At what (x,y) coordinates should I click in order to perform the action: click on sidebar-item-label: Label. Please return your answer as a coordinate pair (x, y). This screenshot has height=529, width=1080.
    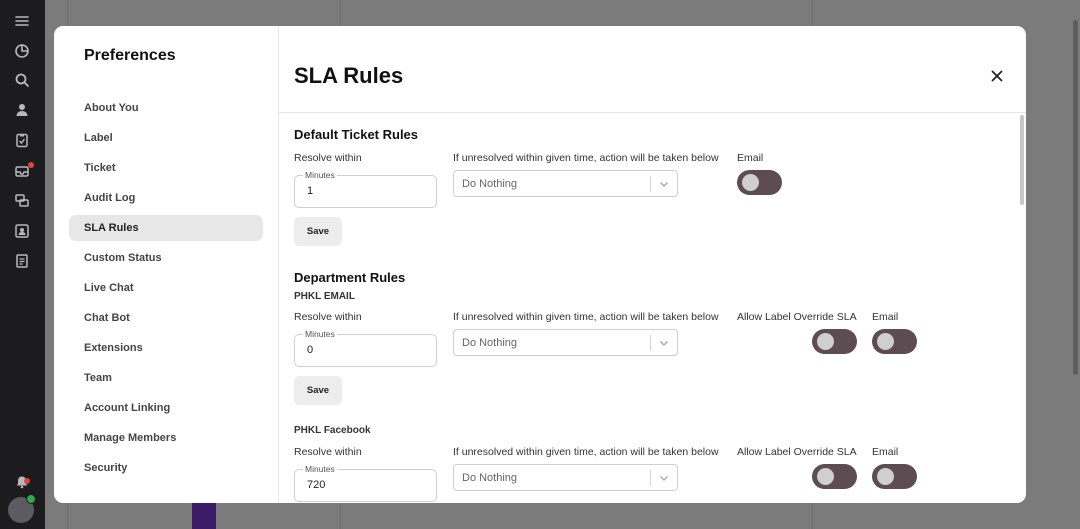
    Looking at the image, I should click on (166, 138).